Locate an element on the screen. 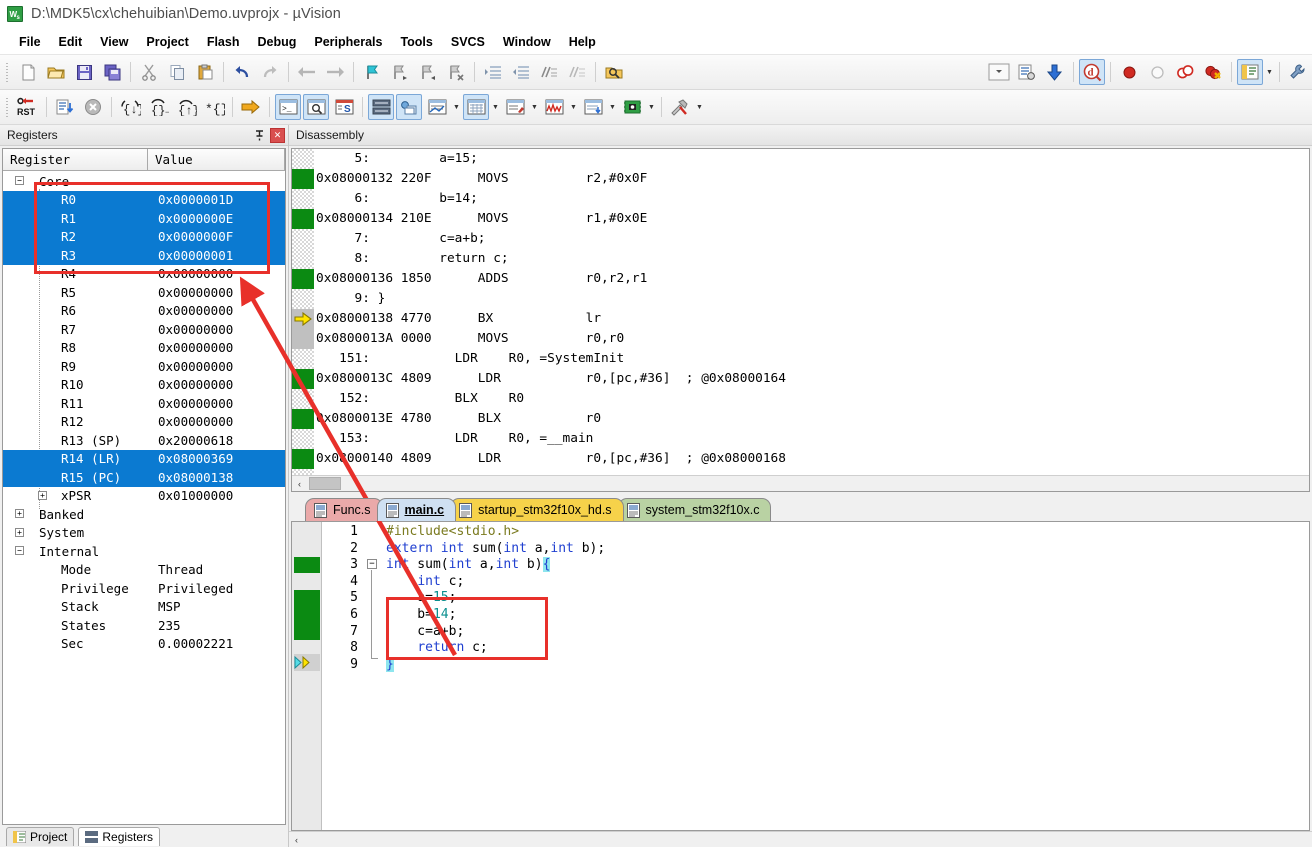 The width and height of the screenshot is (1312, 863). save-icon is located at coordinates (84, 72).